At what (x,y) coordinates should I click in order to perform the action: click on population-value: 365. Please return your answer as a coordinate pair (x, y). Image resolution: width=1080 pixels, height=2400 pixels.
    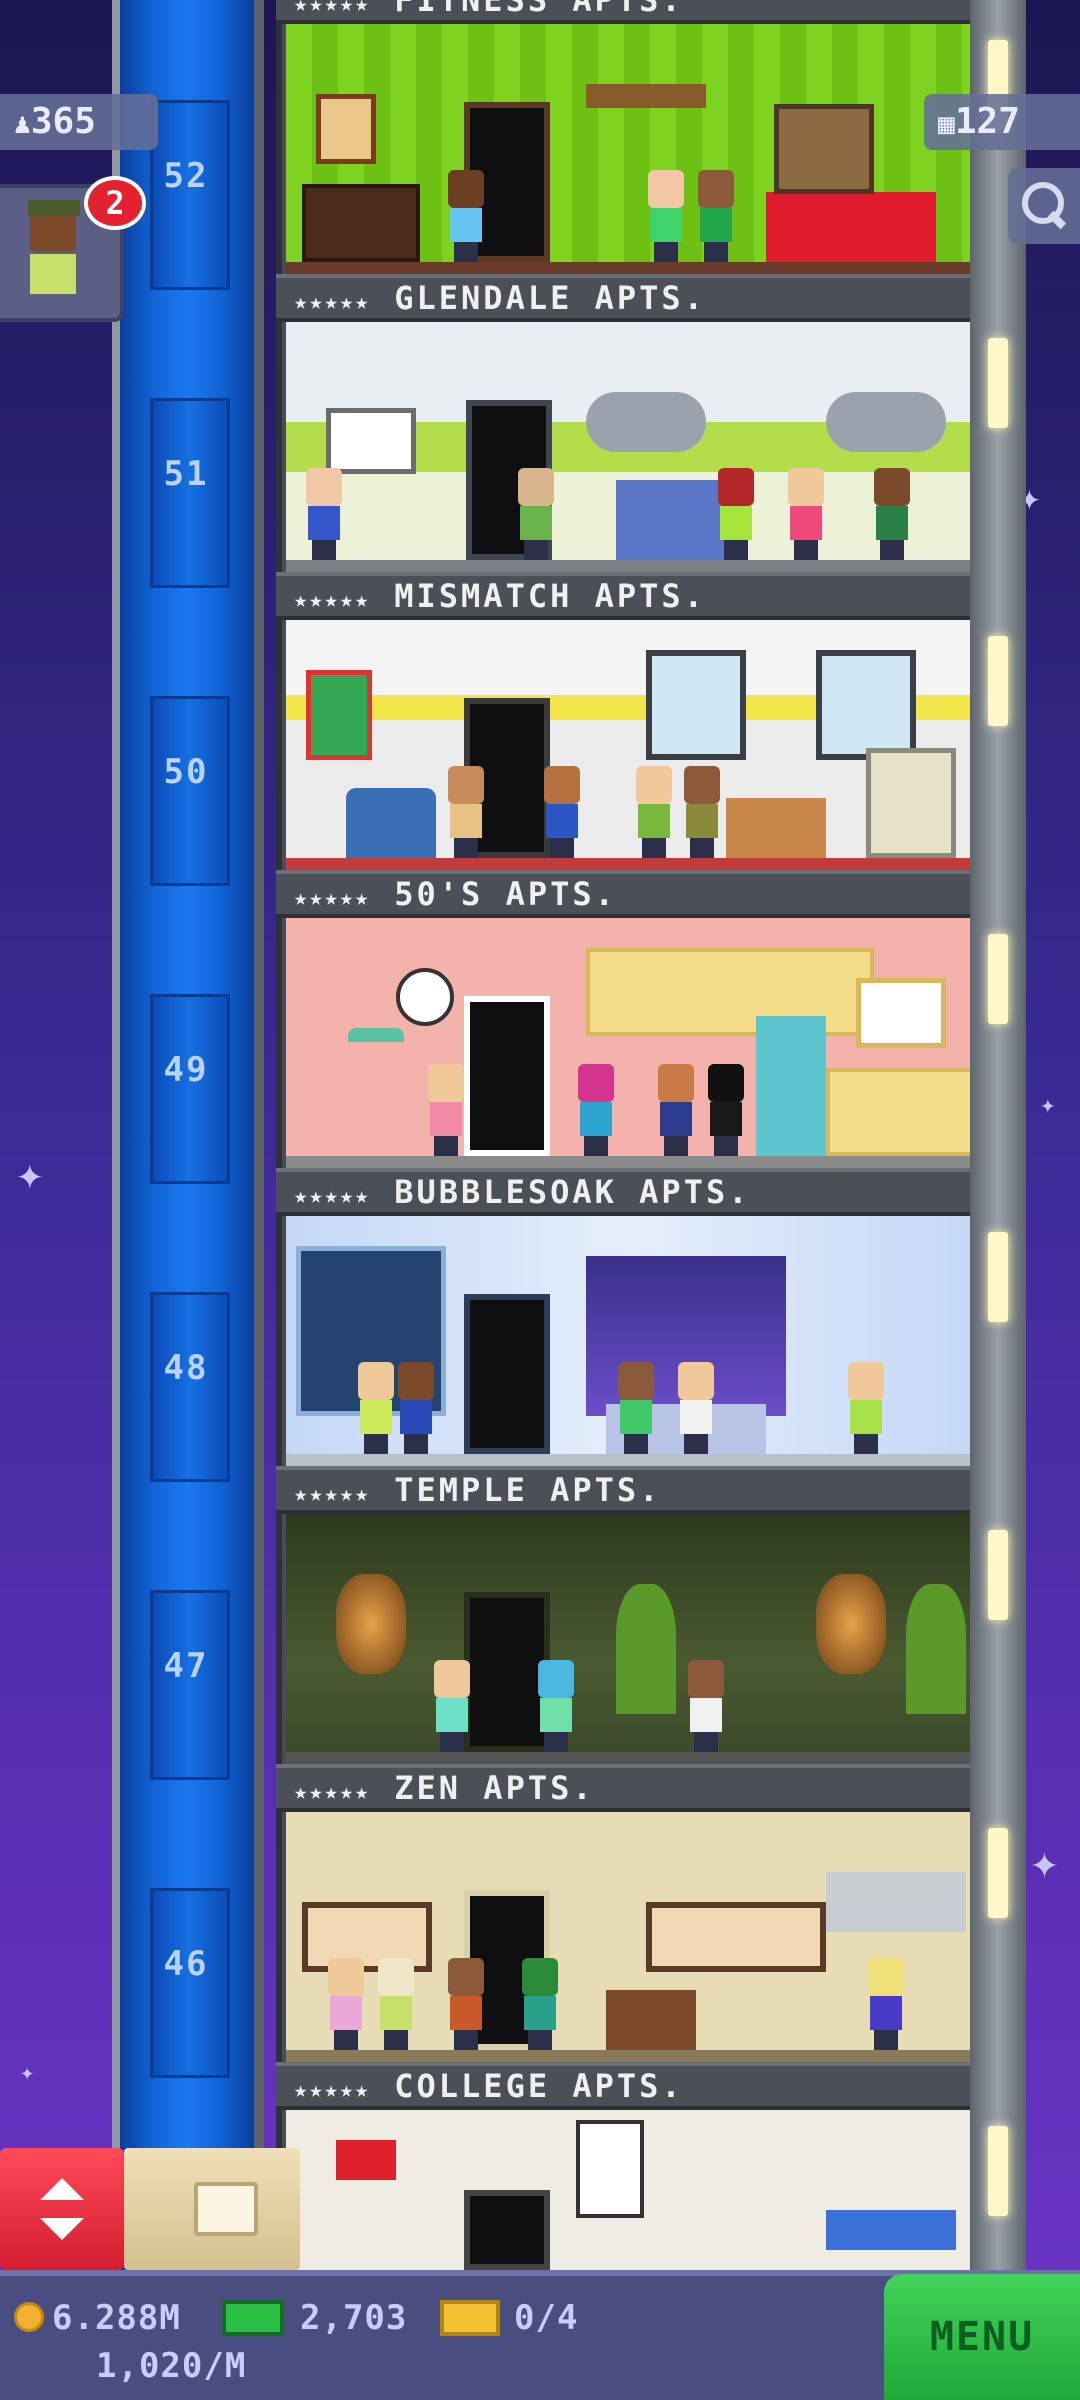
    Looking at the image, I should click on (63, 121).